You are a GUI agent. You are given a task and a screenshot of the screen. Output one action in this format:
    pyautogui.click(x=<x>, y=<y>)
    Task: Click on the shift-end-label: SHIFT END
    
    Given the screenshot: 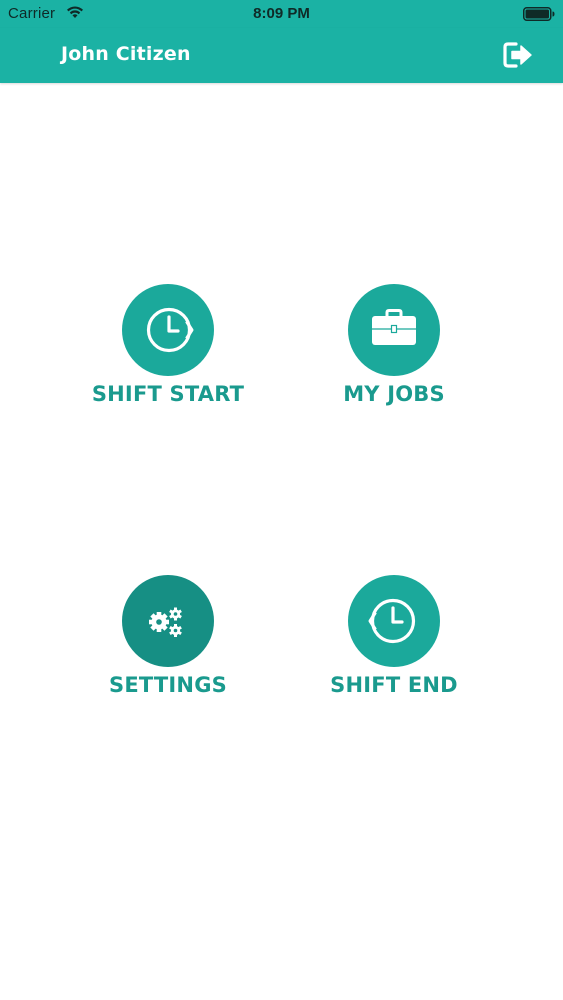 What is the action you would take?
    pyautogui.click(x=394, y=685)
    